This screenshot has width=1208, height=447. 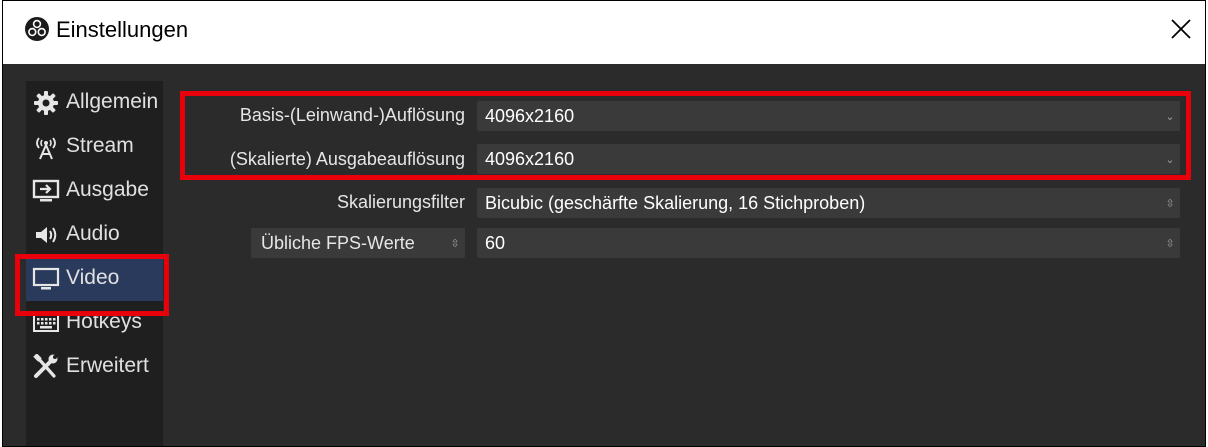 What do you see at coordinates (530, 116) in the screenshot?
I see `base-resolution-value: 4096x2160` at bounding box center [530, 116].